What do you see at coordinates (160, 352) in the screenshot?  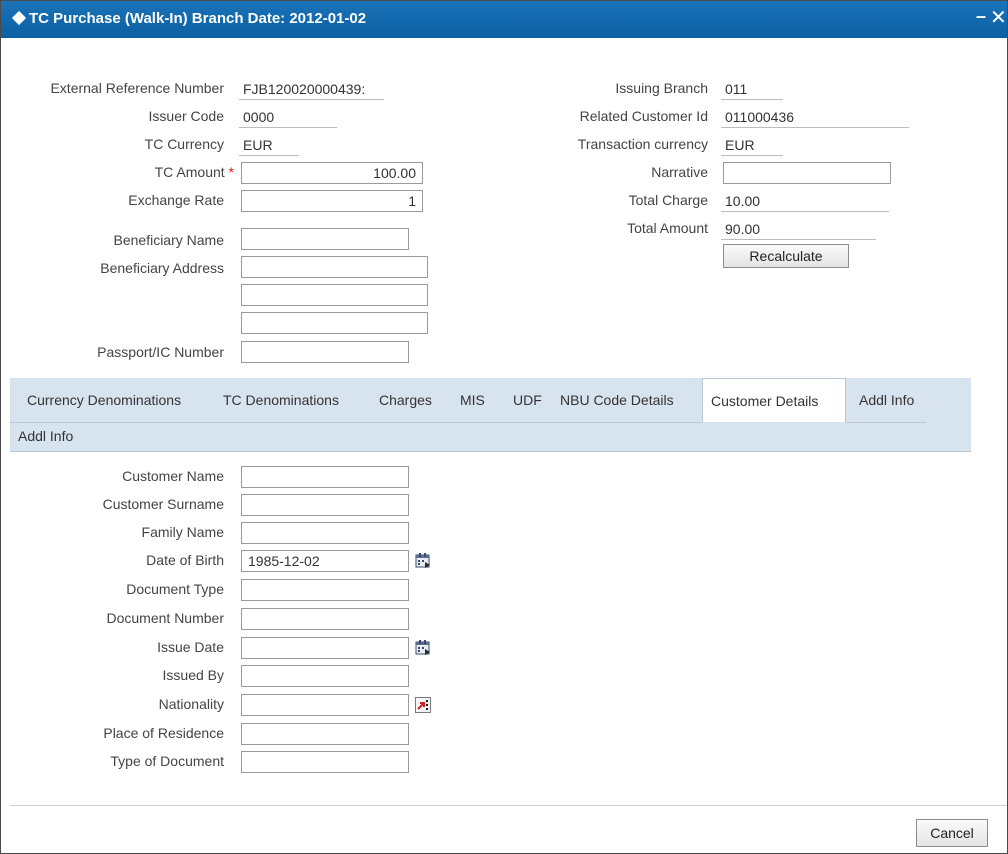 I see `passport-label: Passport/IC Number` at bounding box center [160, 352].